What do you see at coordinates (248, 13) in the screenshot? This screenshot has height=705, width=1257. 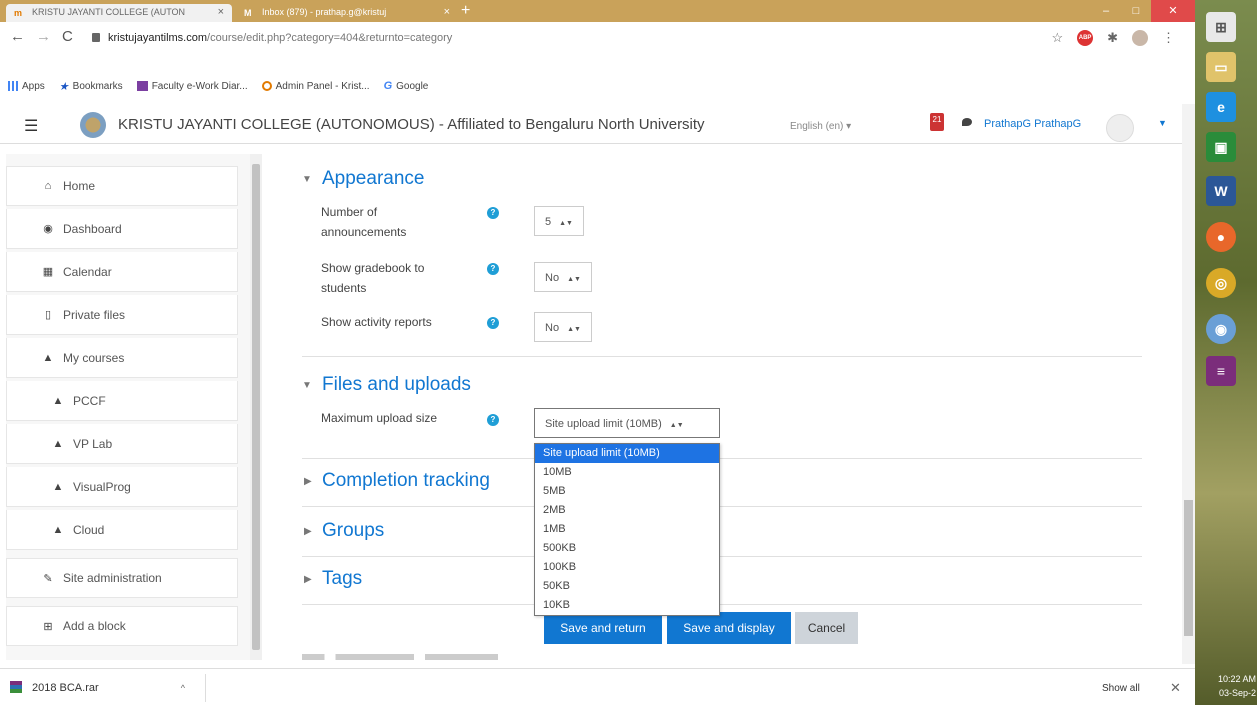 I see `gmail-favicon-icon: M` at bounding box center [248, 13].